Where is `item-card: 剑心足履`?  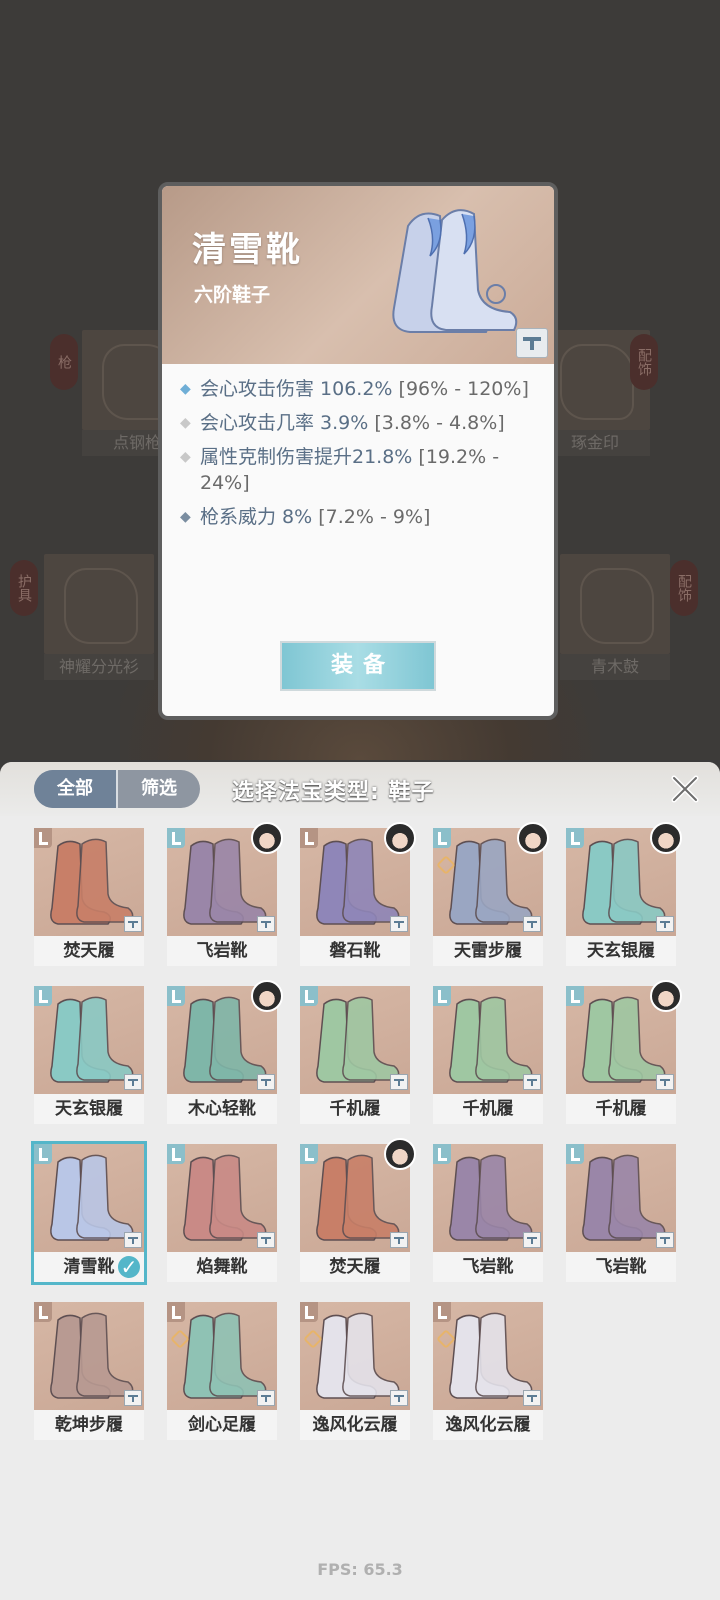
item-card: 剑心足履 is located at coordinates (222, 1371).